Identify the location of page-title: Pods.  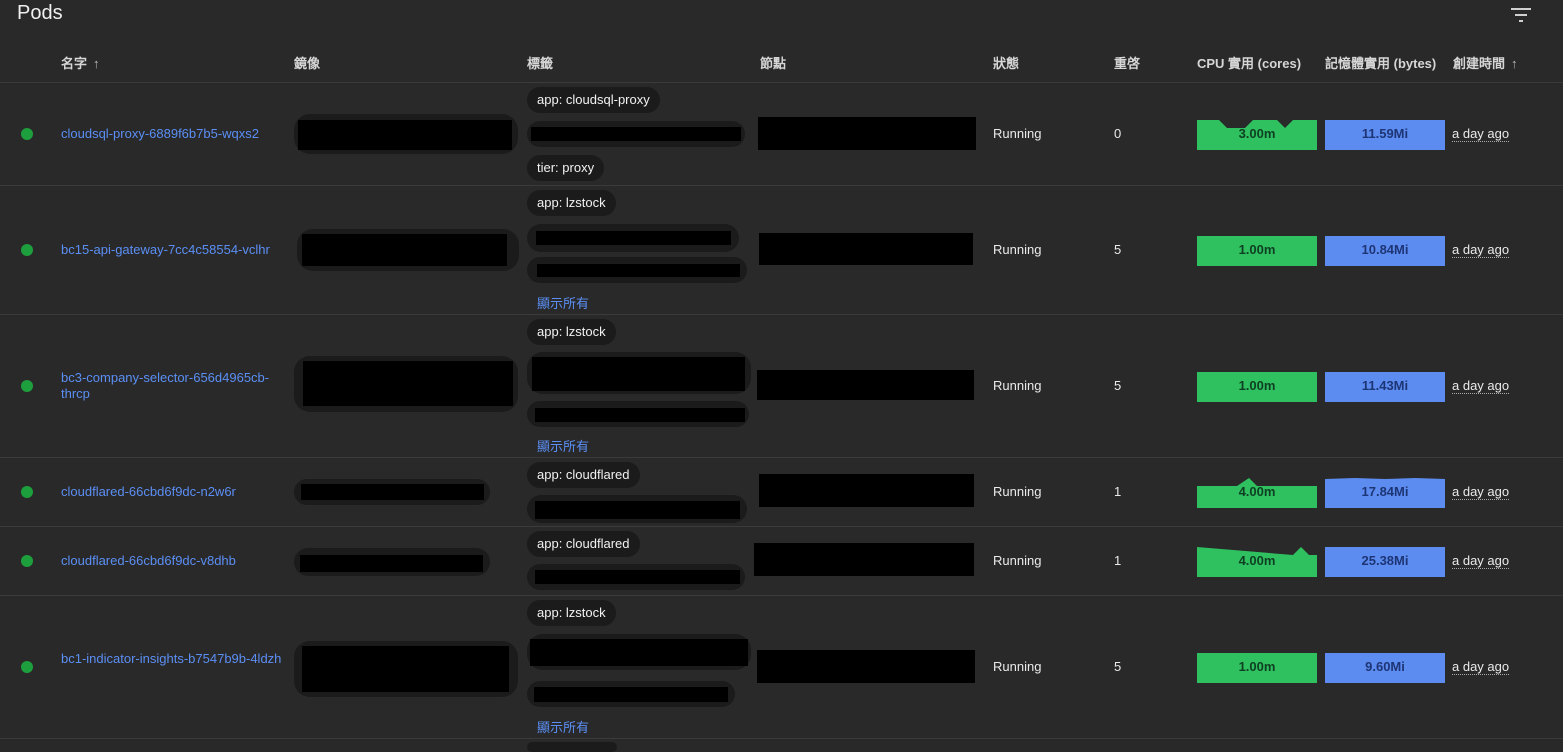
(40, 13).